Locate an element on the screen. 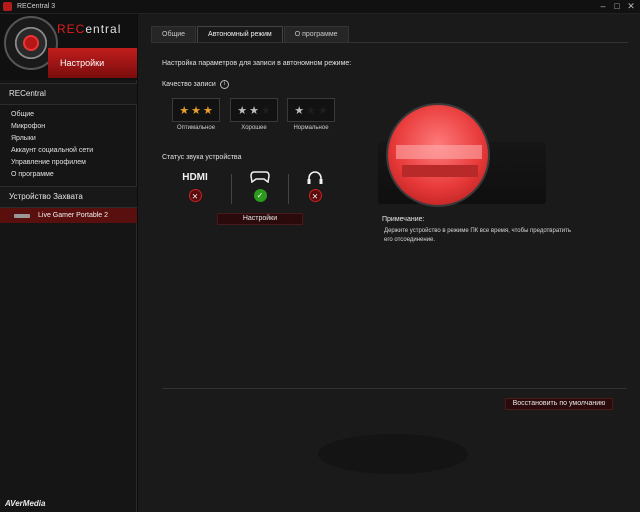  quality-option-good: ★ ★ ★ is located at coordinates (254, 110).